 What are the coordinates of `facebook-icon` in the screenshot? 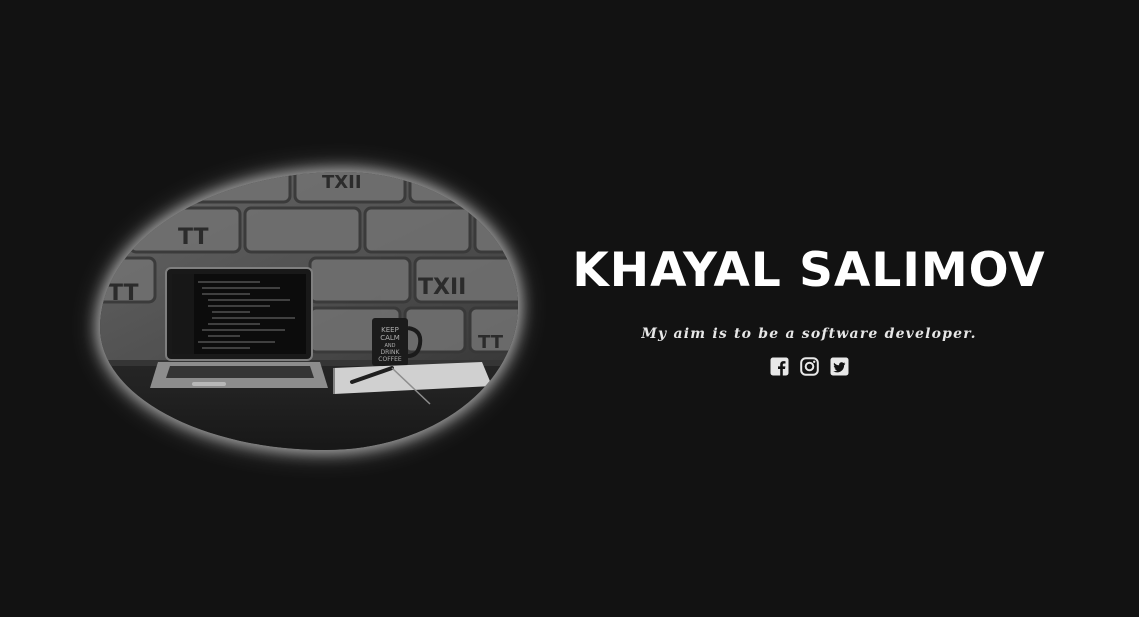 It's located at (779, 366).